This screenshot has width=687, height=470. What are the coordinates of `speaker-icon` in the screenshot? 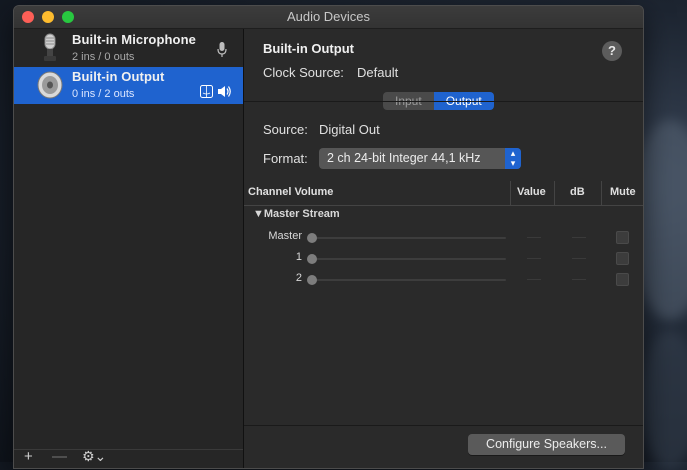 It's located at (50, 85).